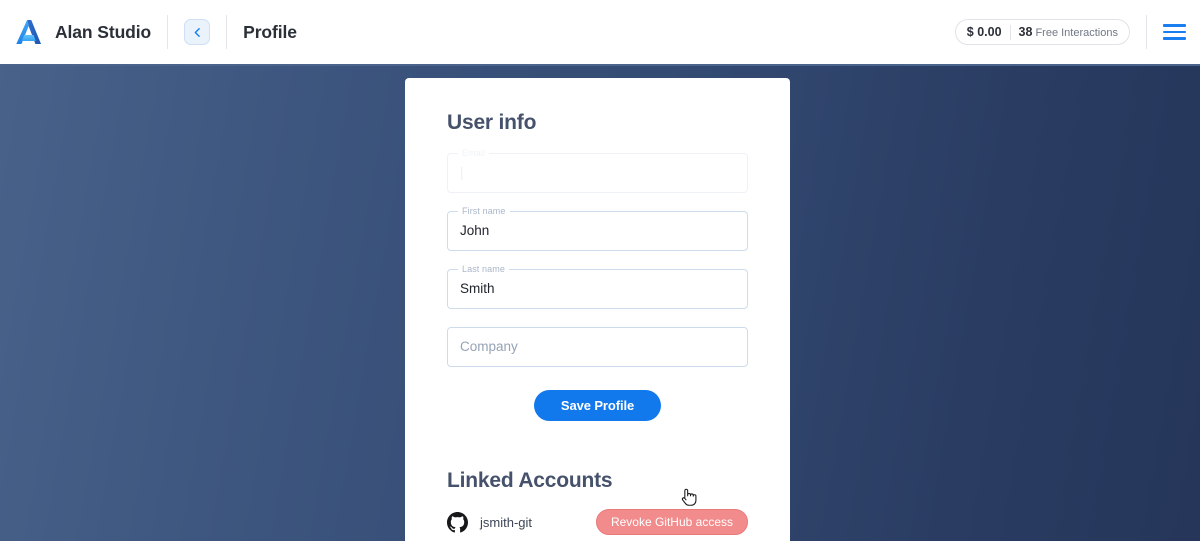 This screenshot has width=1200, height=541. I want to click on save-button-row: Save Profile, so click(597, 405).